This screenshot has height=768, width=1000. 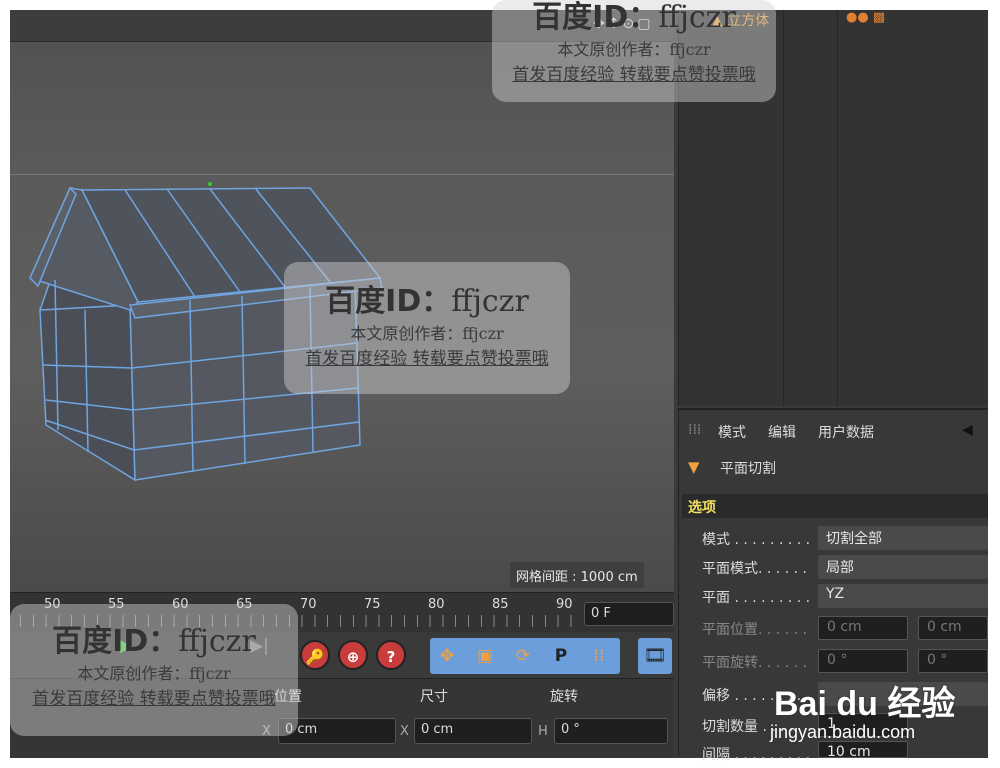 What do you see at coordinates (447, 656) in the screenshot?
I see `move-key-icon: ✥` at bounding box center [447, 656].